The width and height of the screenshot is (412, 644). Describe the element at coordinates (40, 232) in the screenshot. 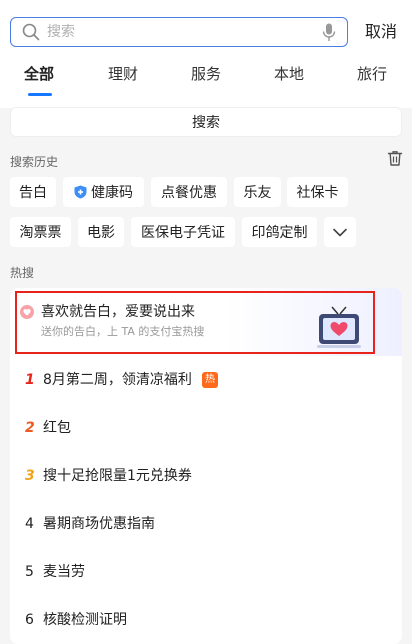

I see `history-chip: 淘票票` at that location.